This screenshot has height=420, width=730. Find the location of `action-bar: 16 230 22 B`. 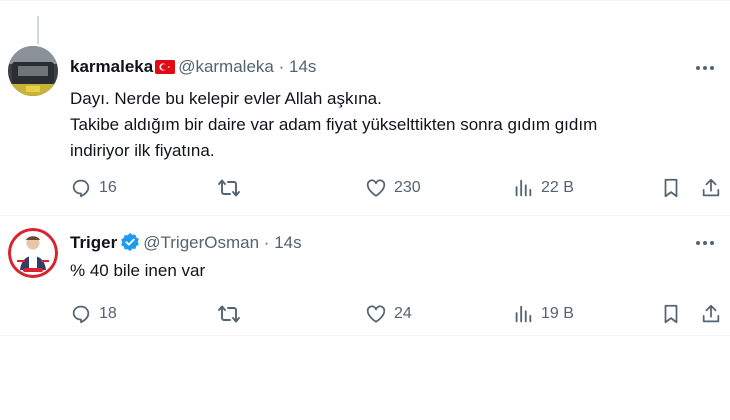

action-bar: 16 230 22 B is located at coordinates (395, 188).